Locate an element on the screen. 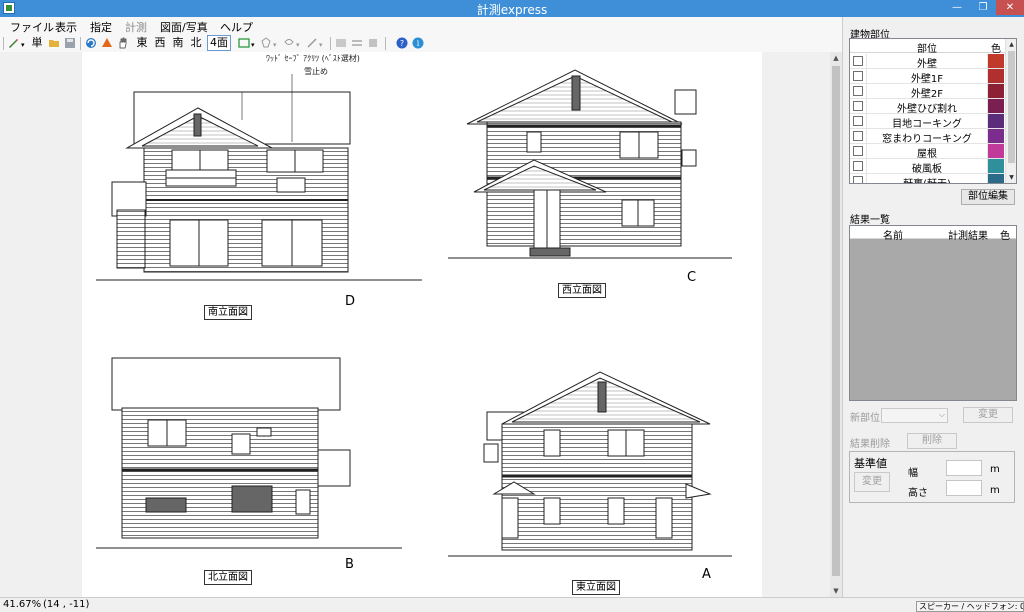  hand-icon is located at coordinates (123, 43).